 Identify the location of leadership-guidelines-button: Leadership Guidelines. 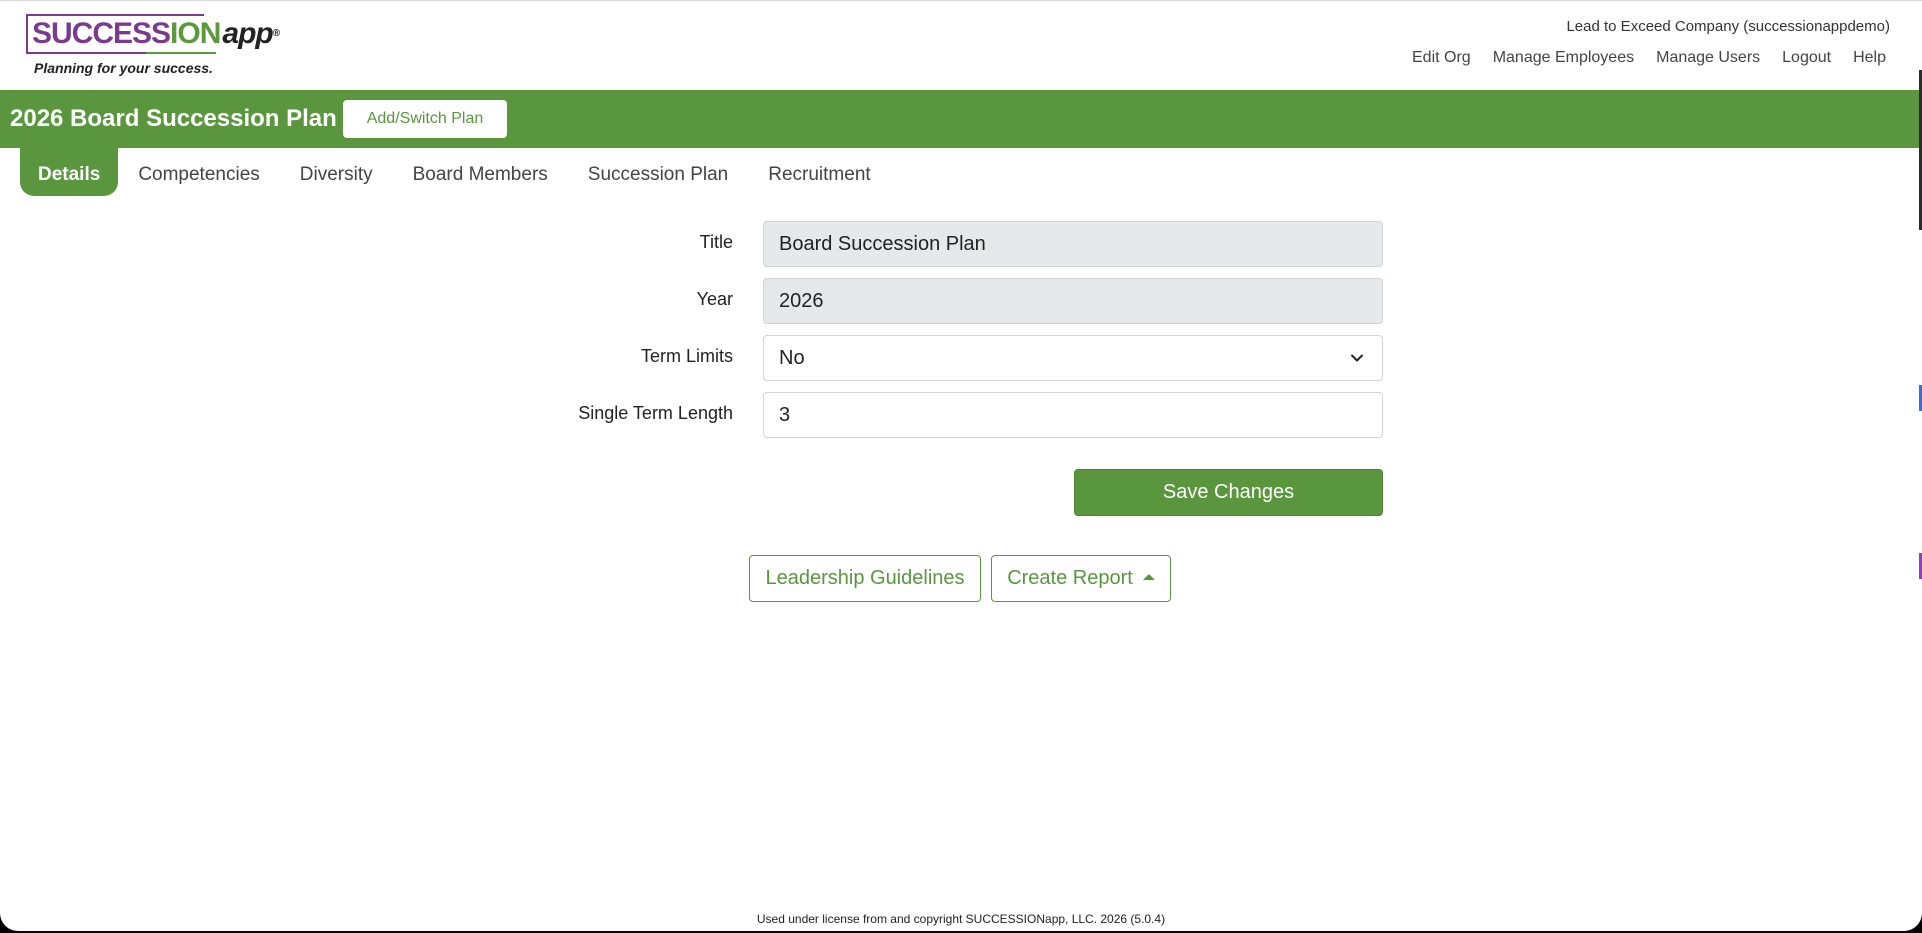
(865, 578).